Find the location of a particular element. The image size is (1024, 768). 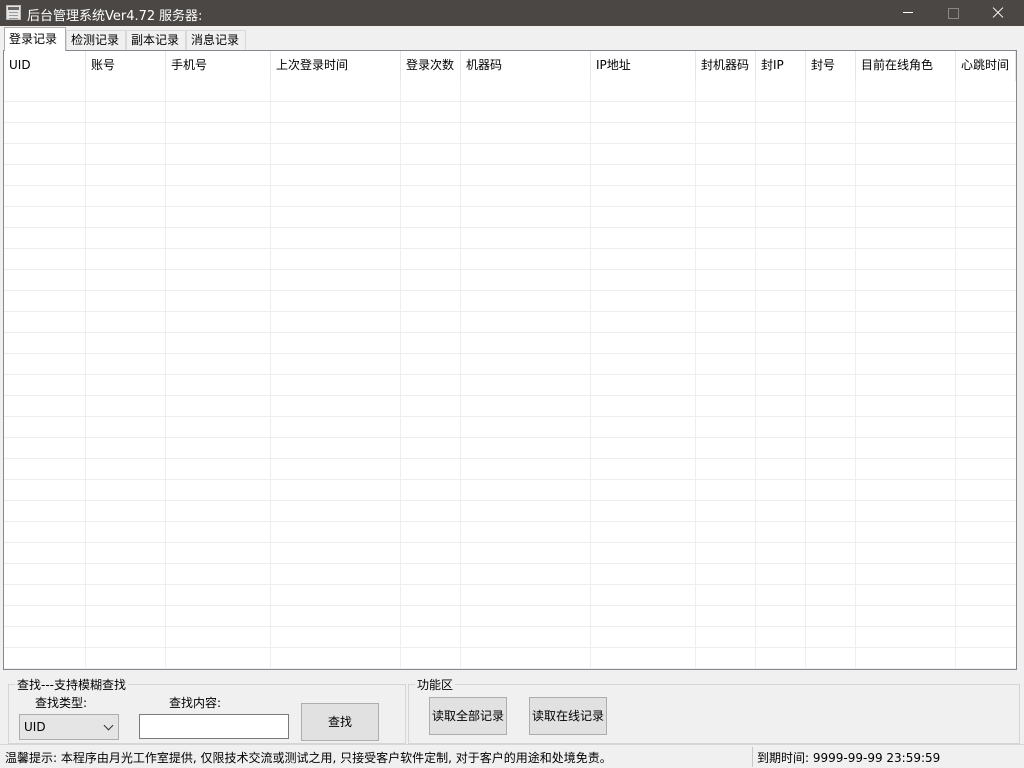

tab-login-records: 登录记录 is located at coordinates (35, 39).